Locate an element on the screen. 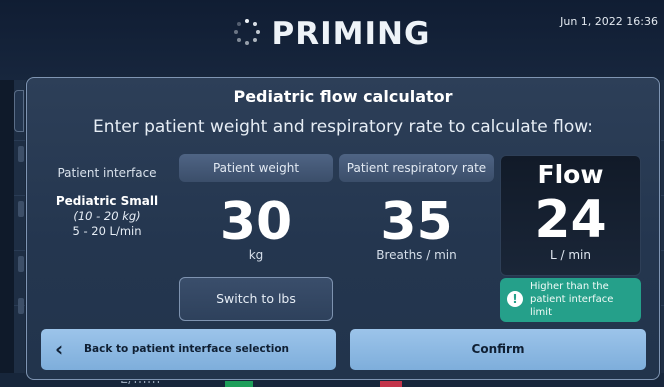 Image resolution: width=664 pixels, height=387 pixels. patient-interface-label: Patient interface is located at coordinates (107, 173).